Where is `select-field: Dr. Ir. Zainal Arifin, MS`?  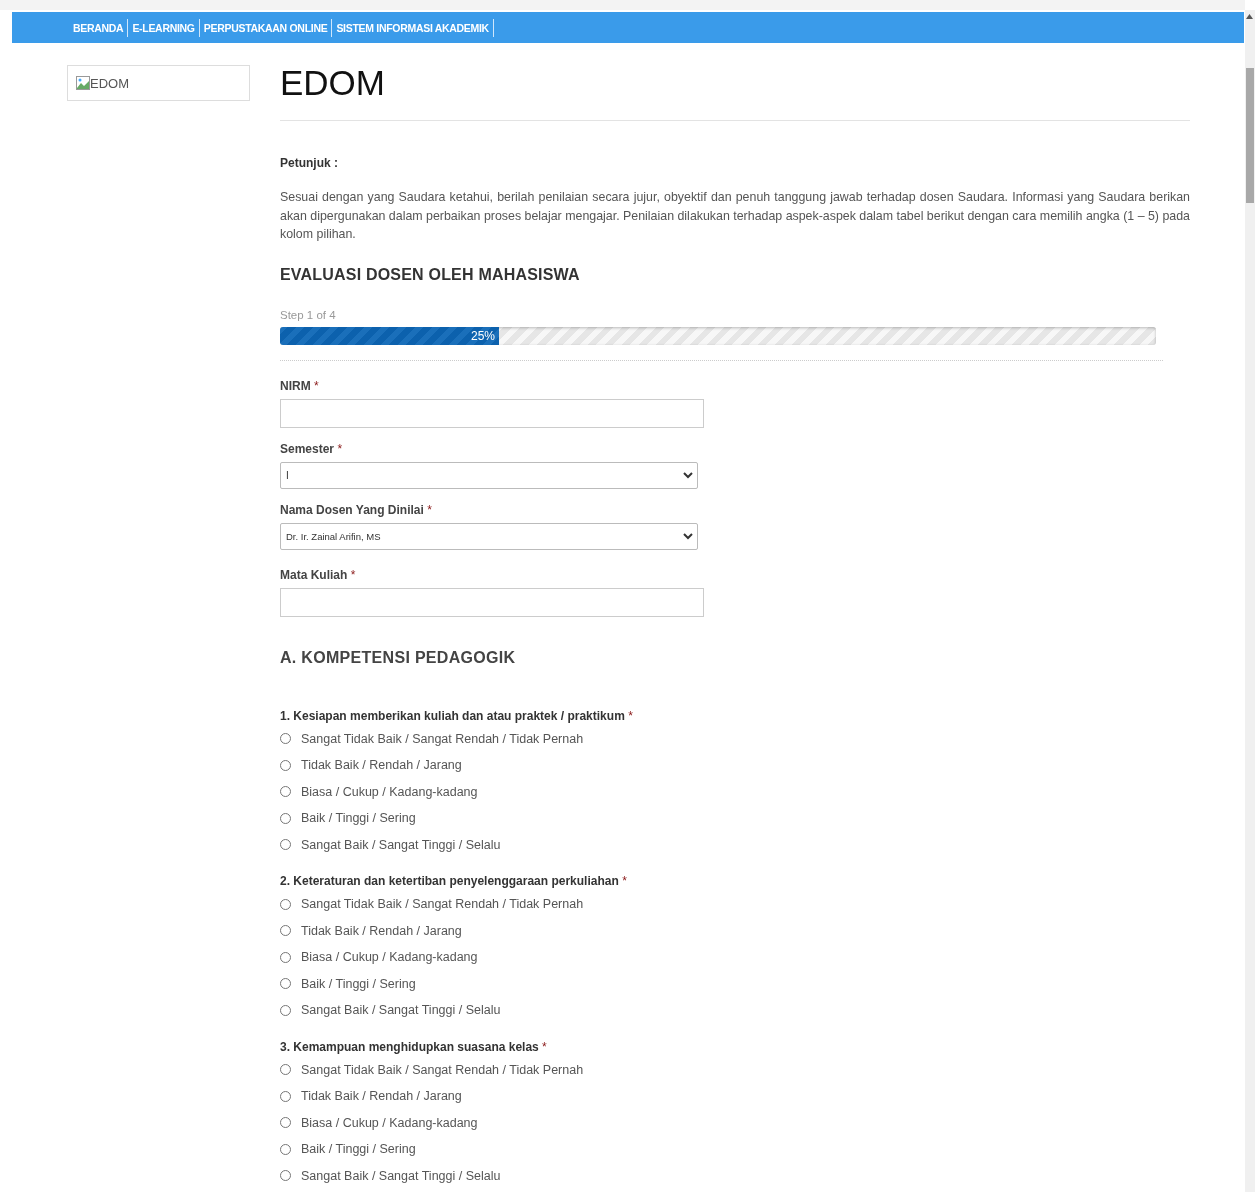
select-field: Dr. Ir. Zainal Arifin, MS is located at coordinates (489, 536).